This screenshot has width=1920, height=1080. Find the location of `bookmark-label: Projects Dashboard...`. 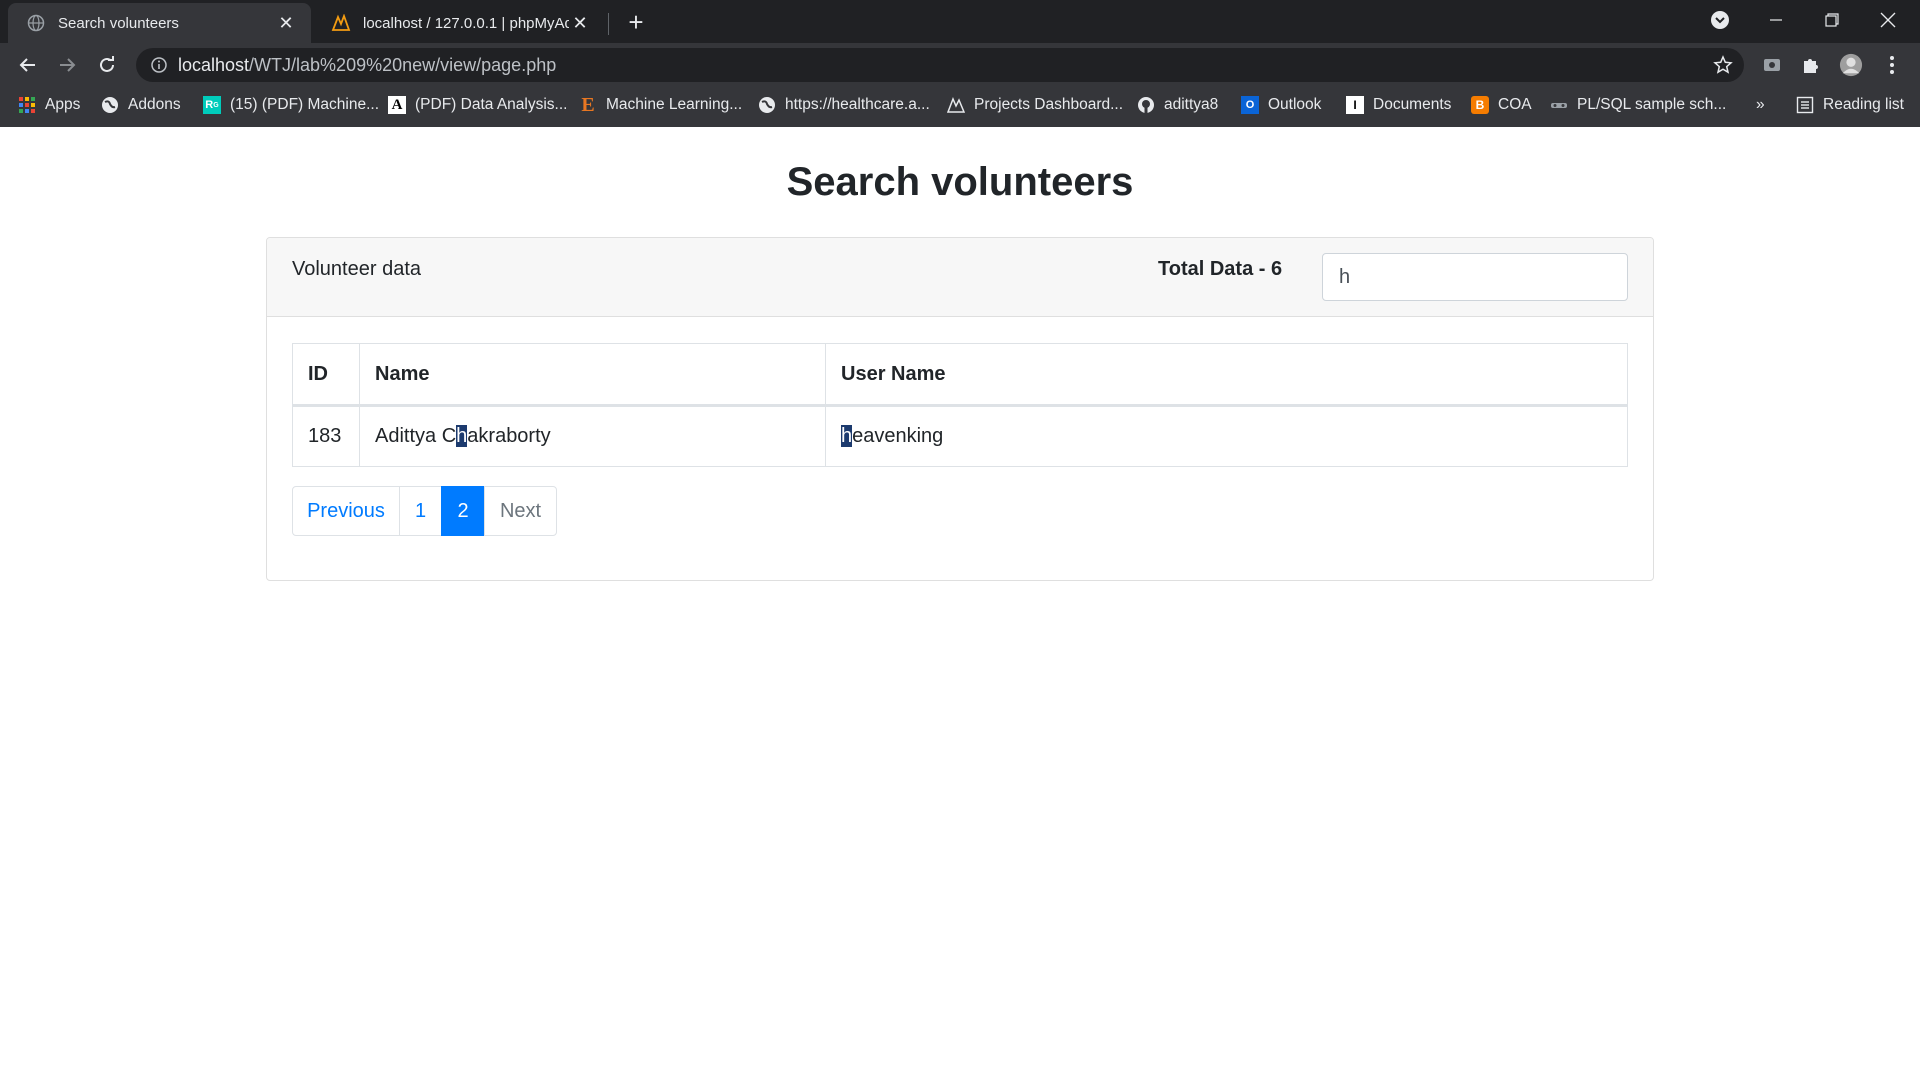

bookmark-label: Projects Dashboard... is located at coordinates (1049, 104).